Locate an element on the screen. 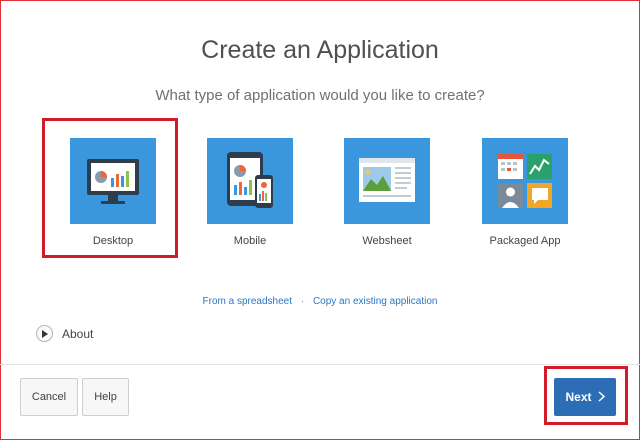  selection-highlight is located at coordinates (110, 188).